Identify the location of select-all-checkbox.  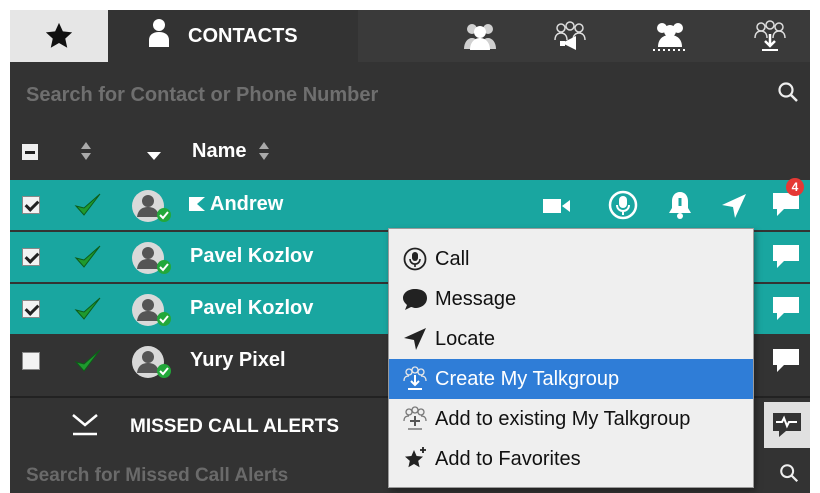
(30, 152).